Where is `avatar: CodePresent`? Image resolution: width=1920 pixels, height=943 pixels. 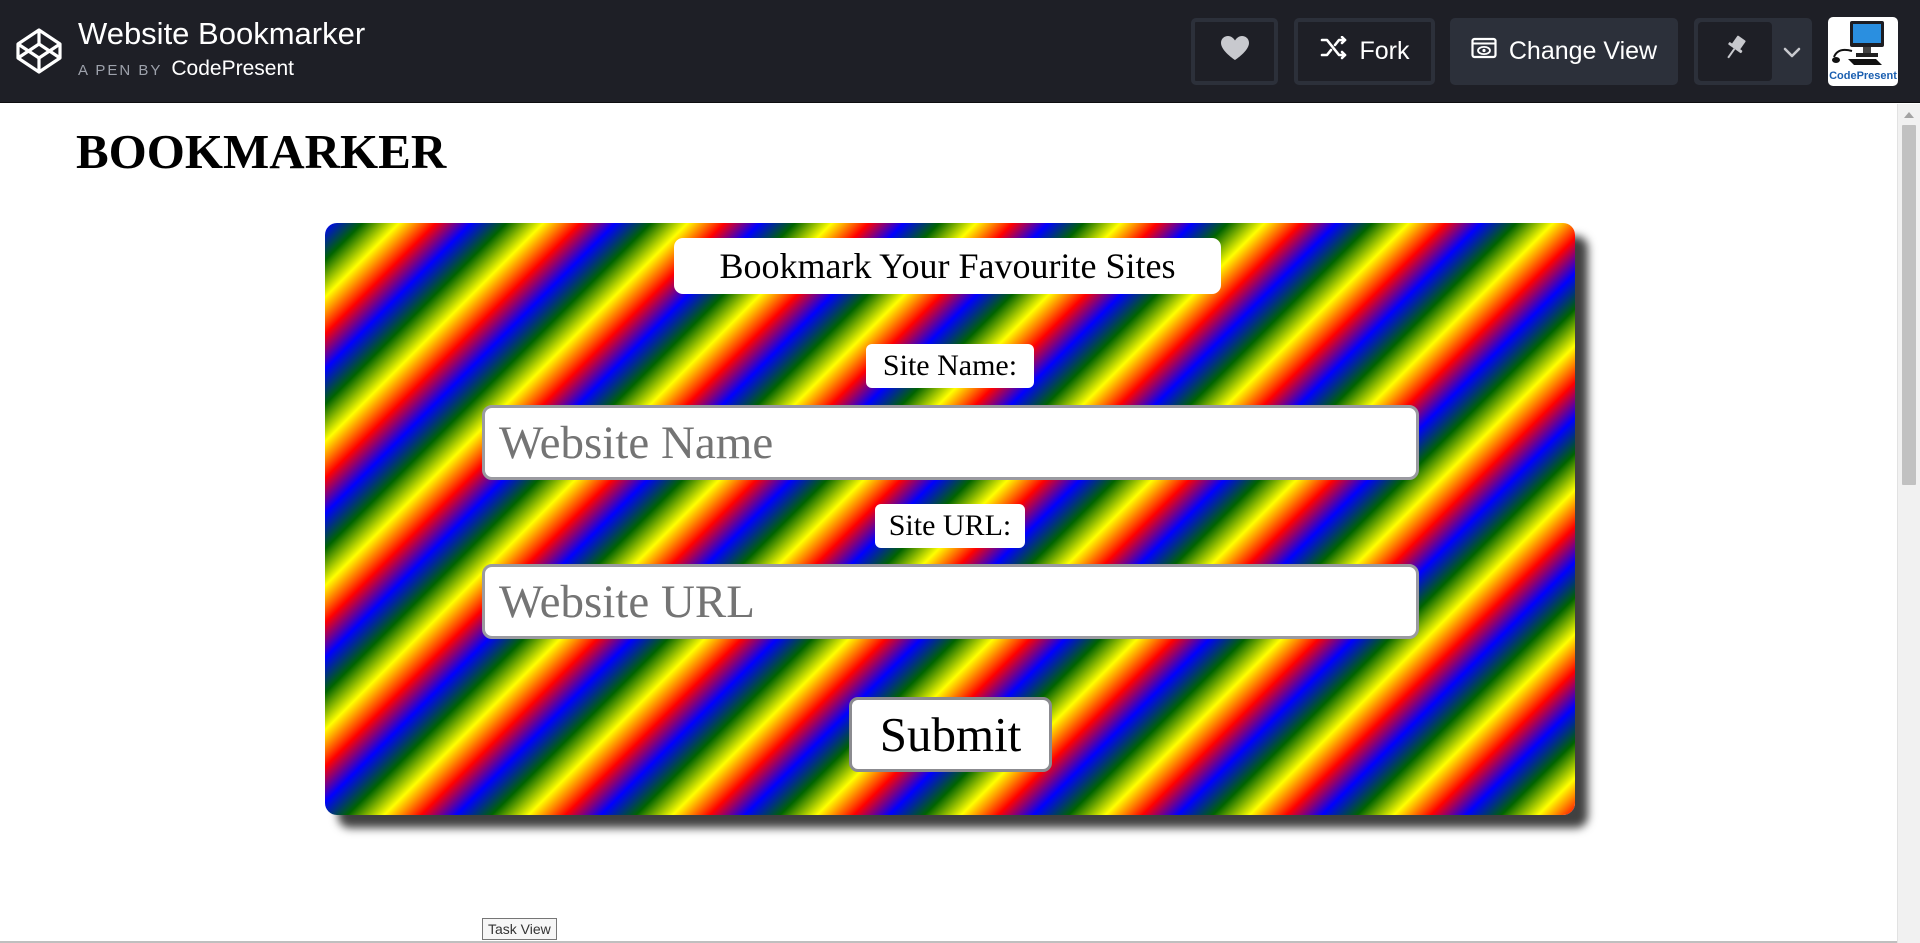
avatar: CodePresent is located at coordinates (1863, 51).